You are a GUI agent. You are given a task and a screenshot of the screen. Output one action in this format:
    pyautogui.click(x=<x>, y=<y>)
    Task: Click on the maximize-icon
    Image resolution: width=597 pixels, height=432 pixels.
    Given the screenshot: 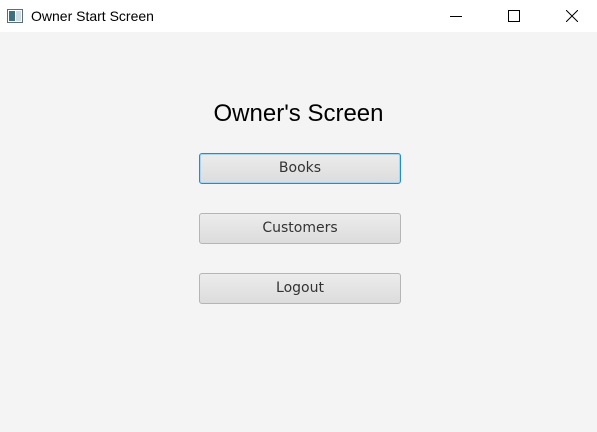 What is the action you would take?
    pyautogui.click(x=514, y=16)
    